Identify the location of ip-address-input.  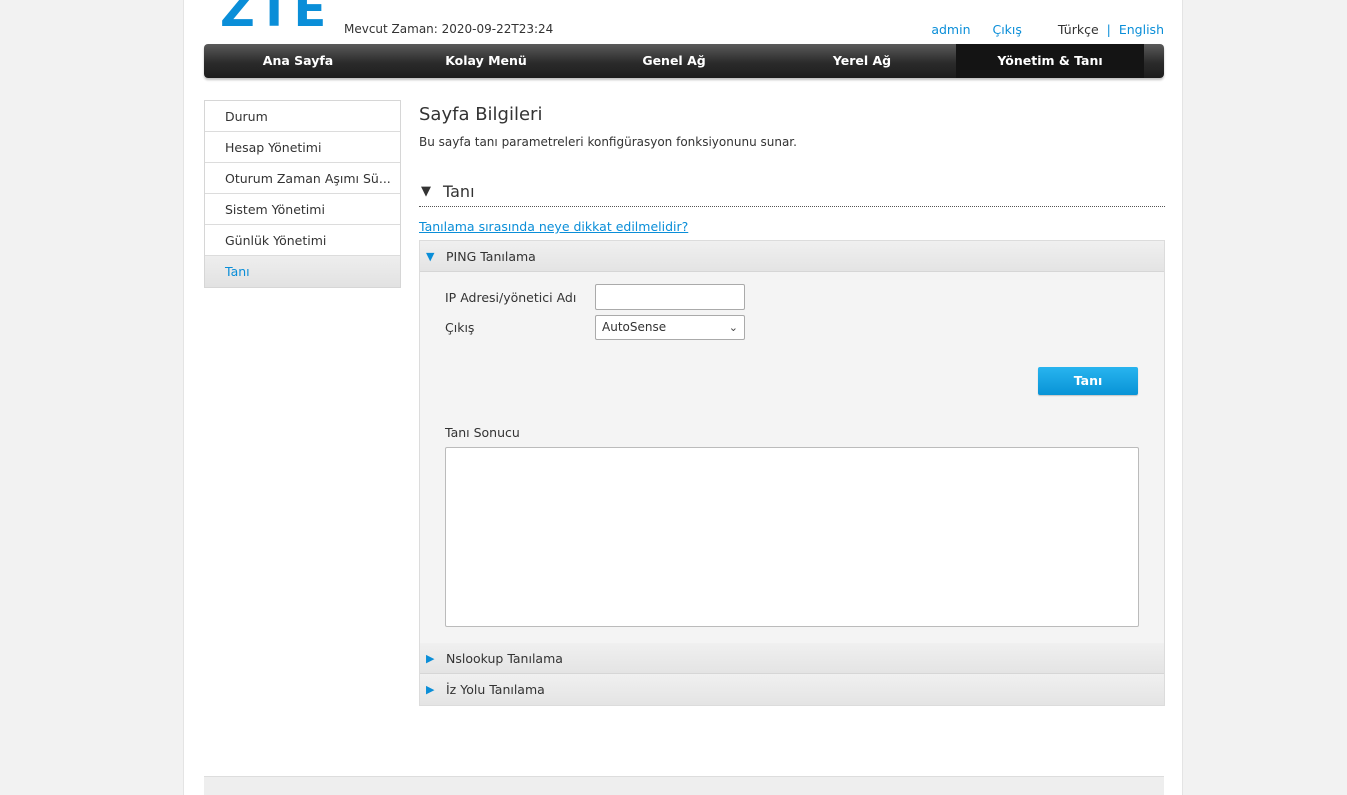
(670, 297).